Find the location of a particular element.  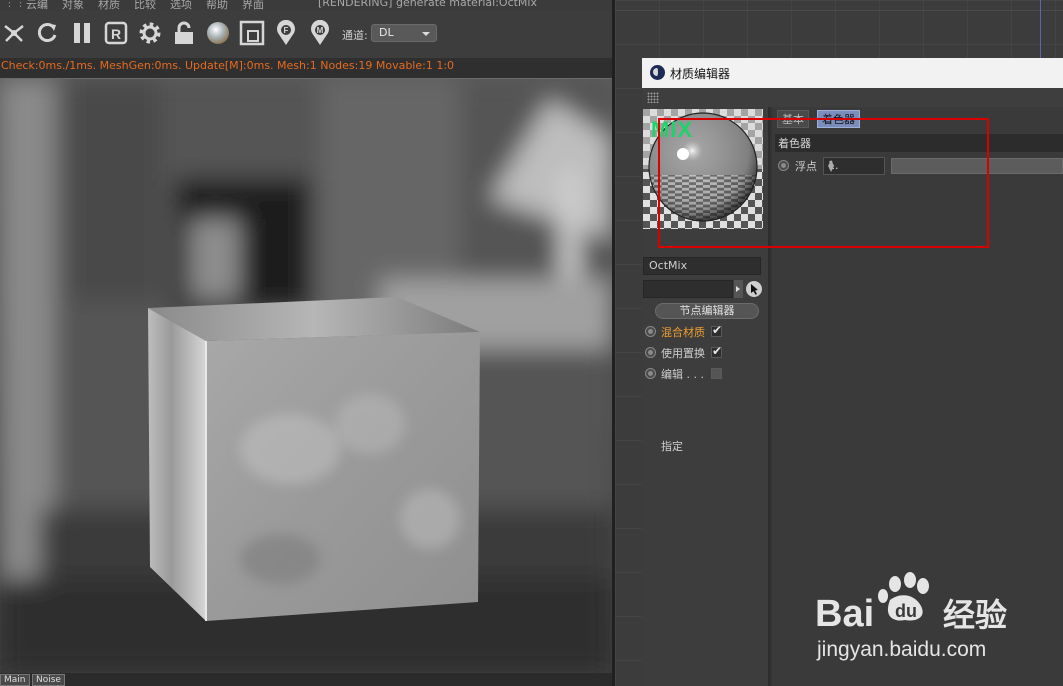

baidu-jingyan-watermark: Bai 经验 jingyan.baidu.com du is located at coordinates (935, 620).